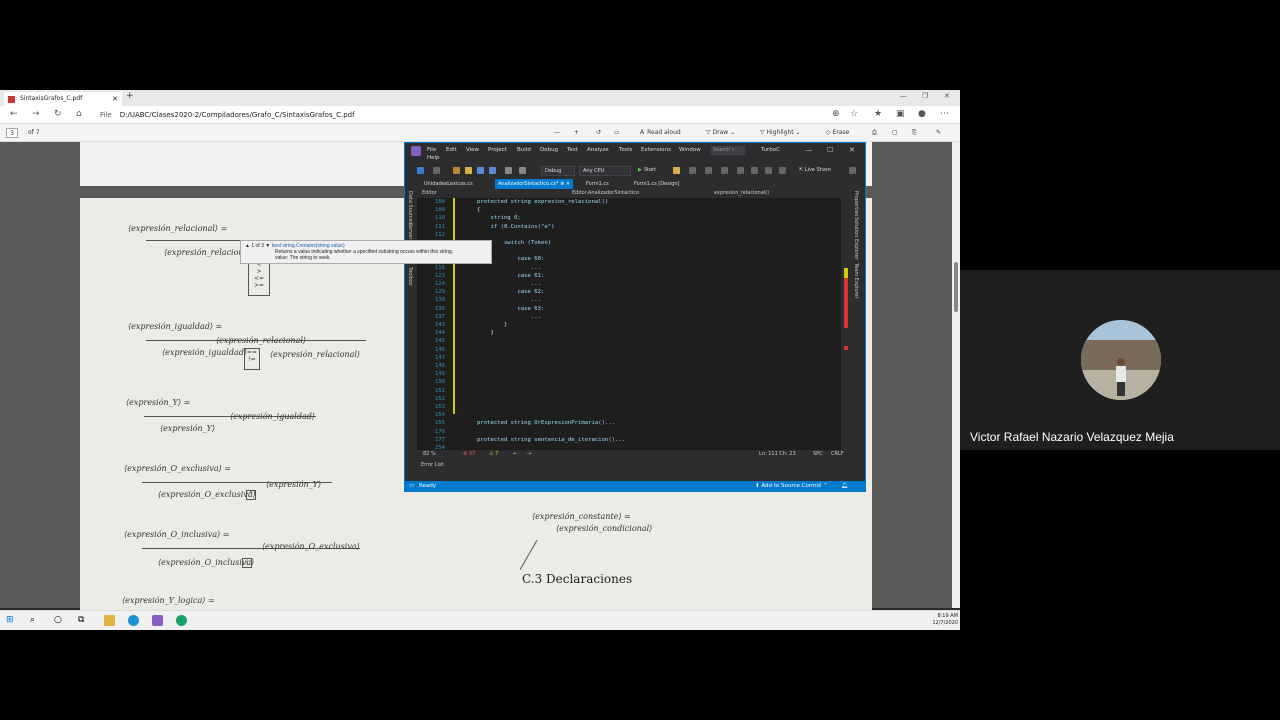 The width and height of the screenshot is (1280, 720). What do you see at coordinates (639, 193) in the screenshot?
I see `class-dropdown: Editor.AnalizadorSintactico` at bounding box center [639, 193].